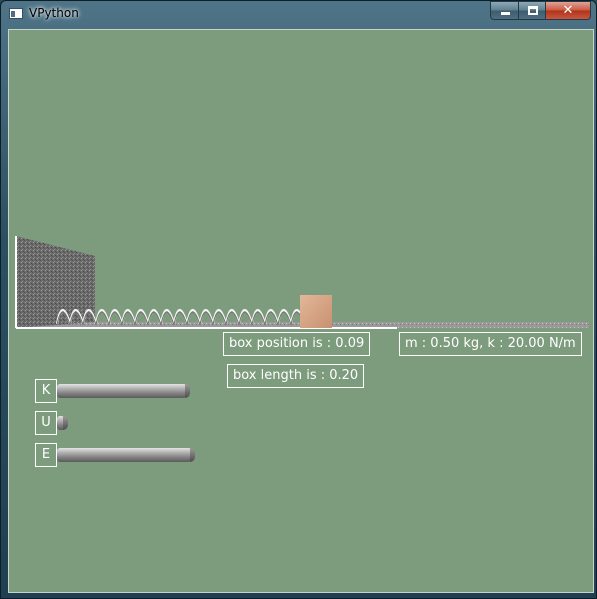  What do you see at coordinates (297, 344) in the screenshot?
I see `box-position-label: box position is : 0.09` at bounding box center [297, 344].